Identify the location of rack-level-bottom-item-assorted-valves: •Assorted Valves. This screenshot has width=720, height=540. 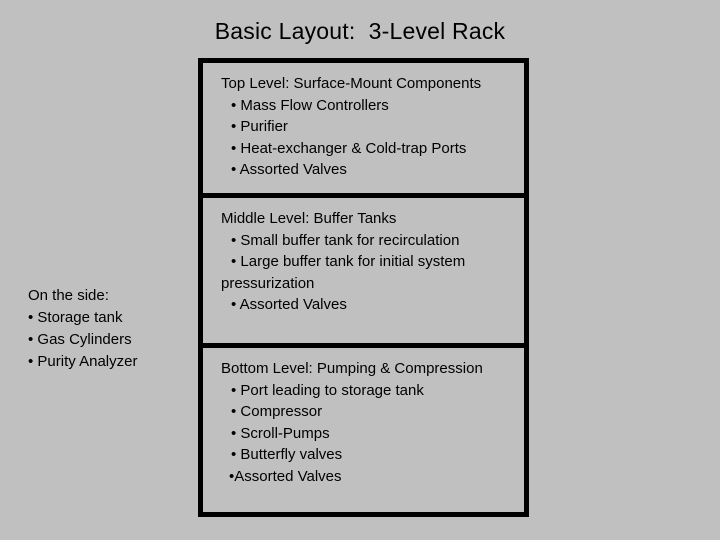
(285, 476).